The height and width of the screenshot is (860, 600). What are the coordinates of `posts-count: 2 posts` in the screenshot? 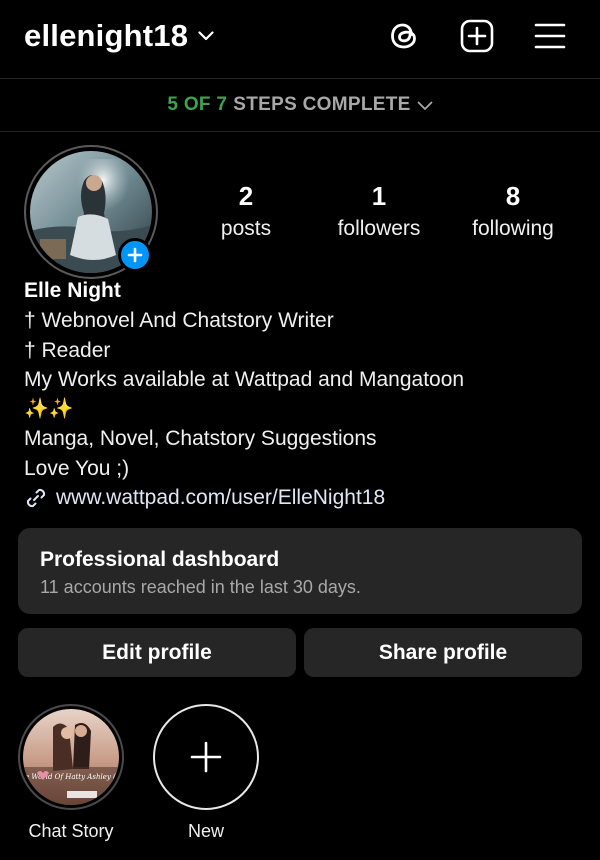 It's located at (246, 211).